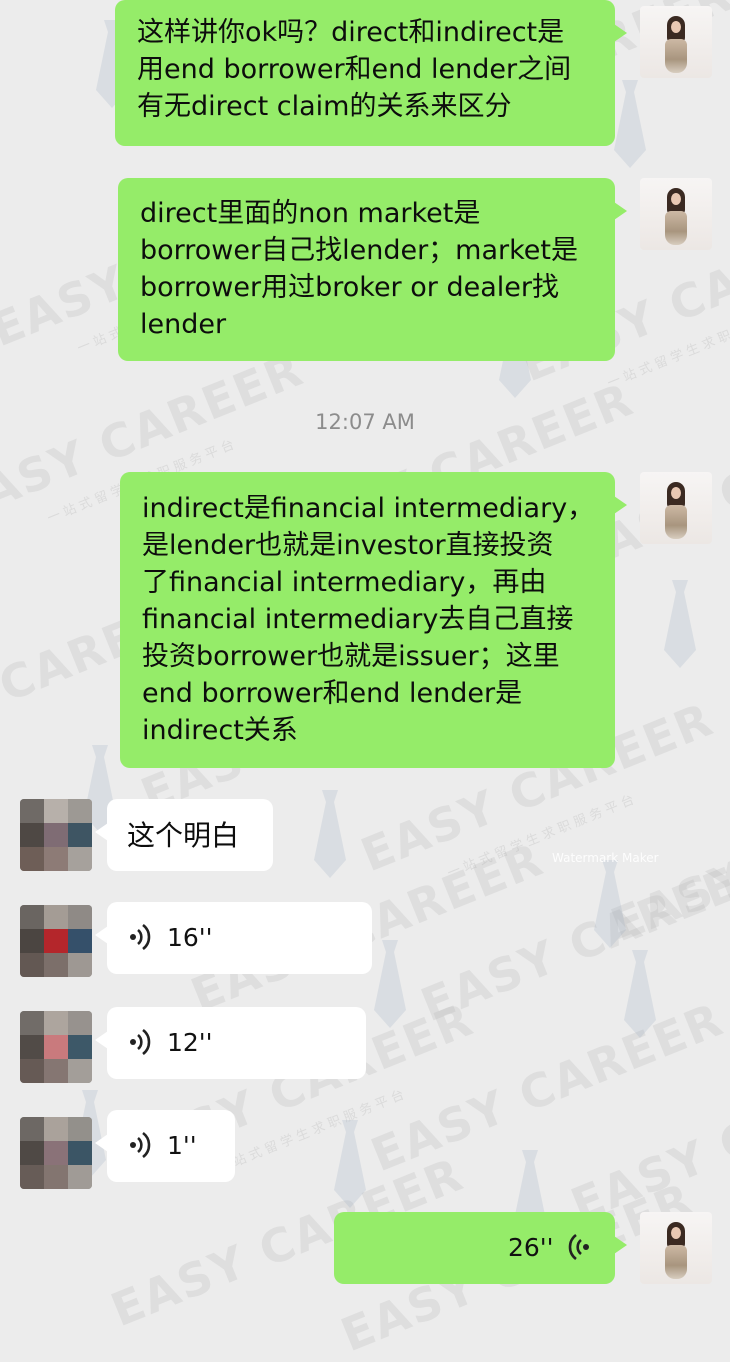 The height and width of the screenshot is (1362, 730). Describe the element at coordinates (183, 324) in the screenshot. I see `message-text: lender` at that location.